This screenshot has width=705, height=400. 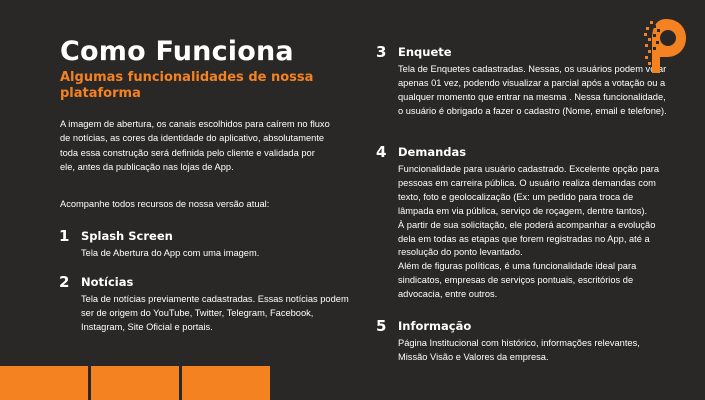 I want to click on feature-number: 4, so click(x=381, y=152).